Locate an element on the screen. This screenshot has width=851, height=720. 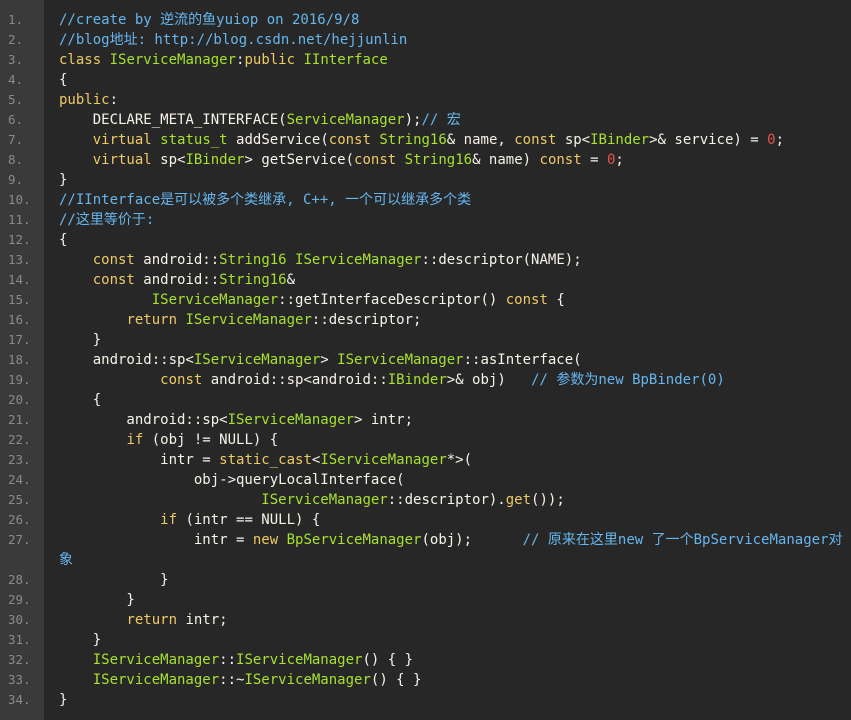
code-token-type: ServiceManager is located at coordinates (345, 120).